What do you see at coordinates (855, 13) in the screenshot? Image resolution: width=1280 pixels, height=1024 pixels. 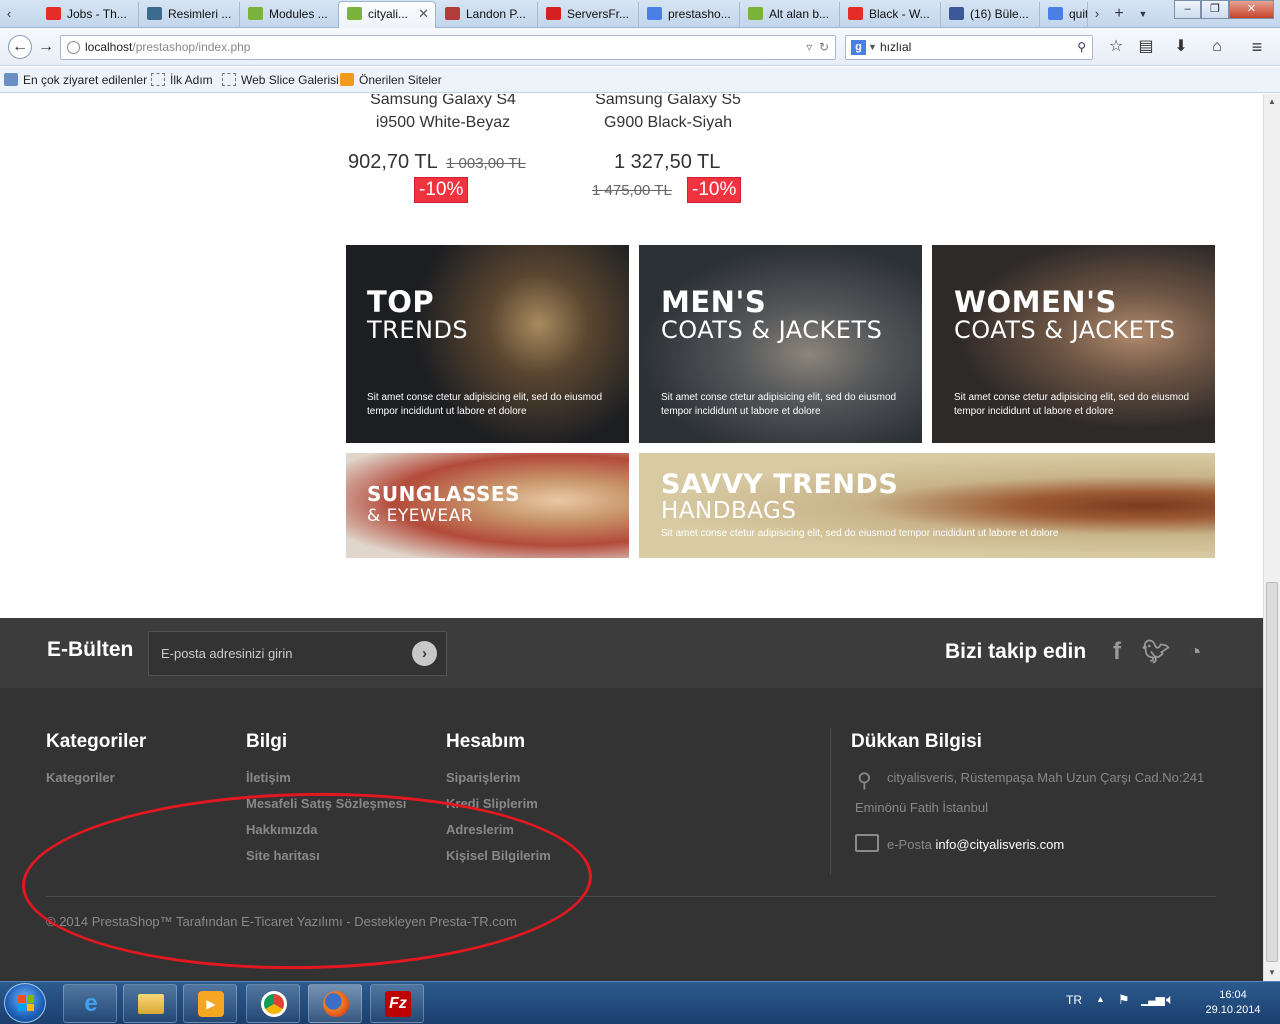 I see `youtube-icon` at bounding box center [855, 13].